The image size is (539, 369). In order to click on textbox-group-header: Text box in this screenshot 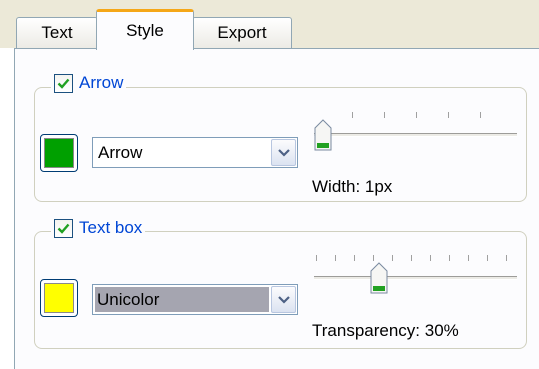, I will do `click(98, 228)`.